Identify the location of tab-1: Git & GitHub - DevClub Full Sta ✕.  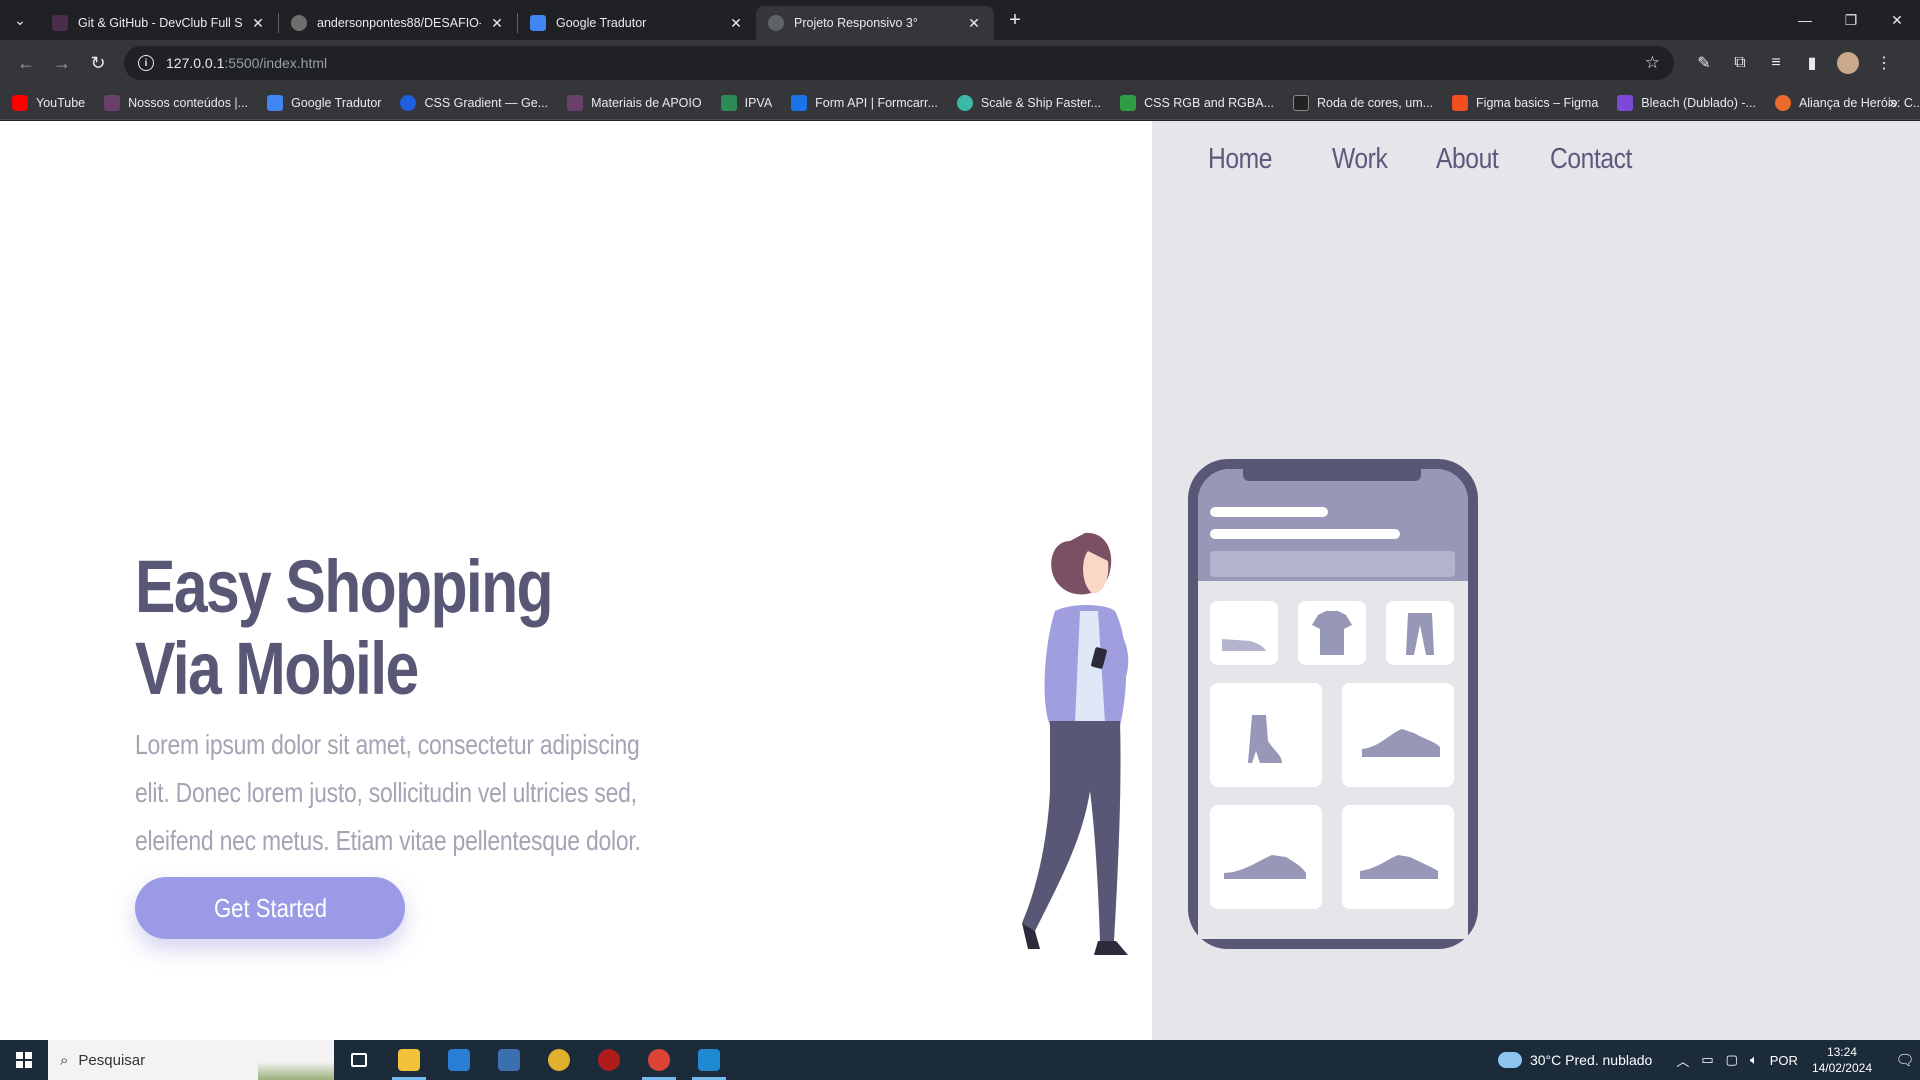
(159, 23).